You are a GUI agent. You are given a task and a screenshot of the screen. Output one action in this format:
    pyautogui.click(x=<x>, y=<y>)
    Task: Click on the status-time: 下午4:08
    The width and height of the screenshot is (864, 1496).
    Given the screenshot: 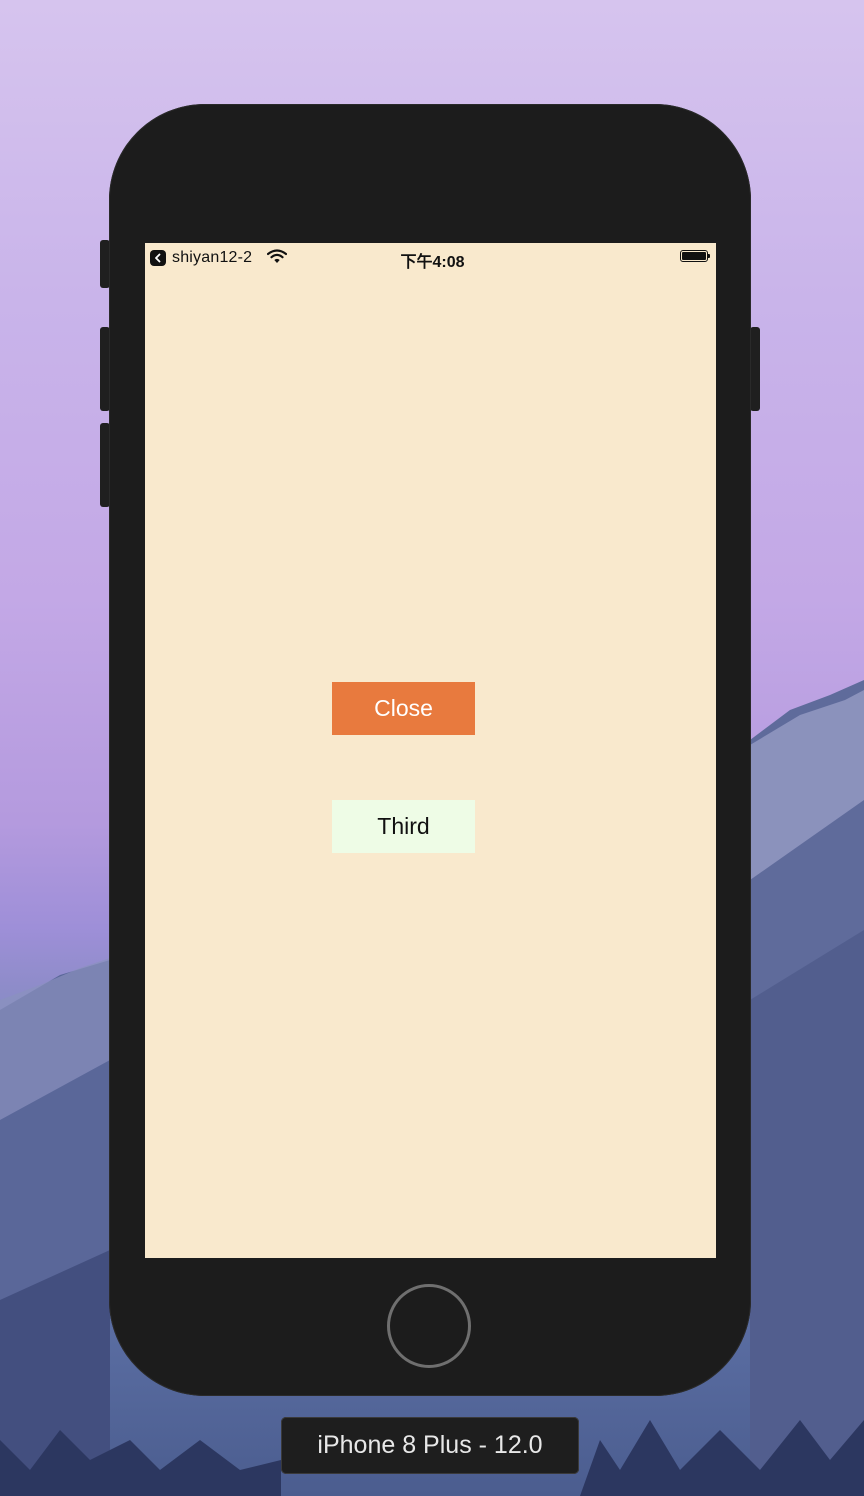 What is the action you would take?
    pyautogui.click(x=432, y=262)
    